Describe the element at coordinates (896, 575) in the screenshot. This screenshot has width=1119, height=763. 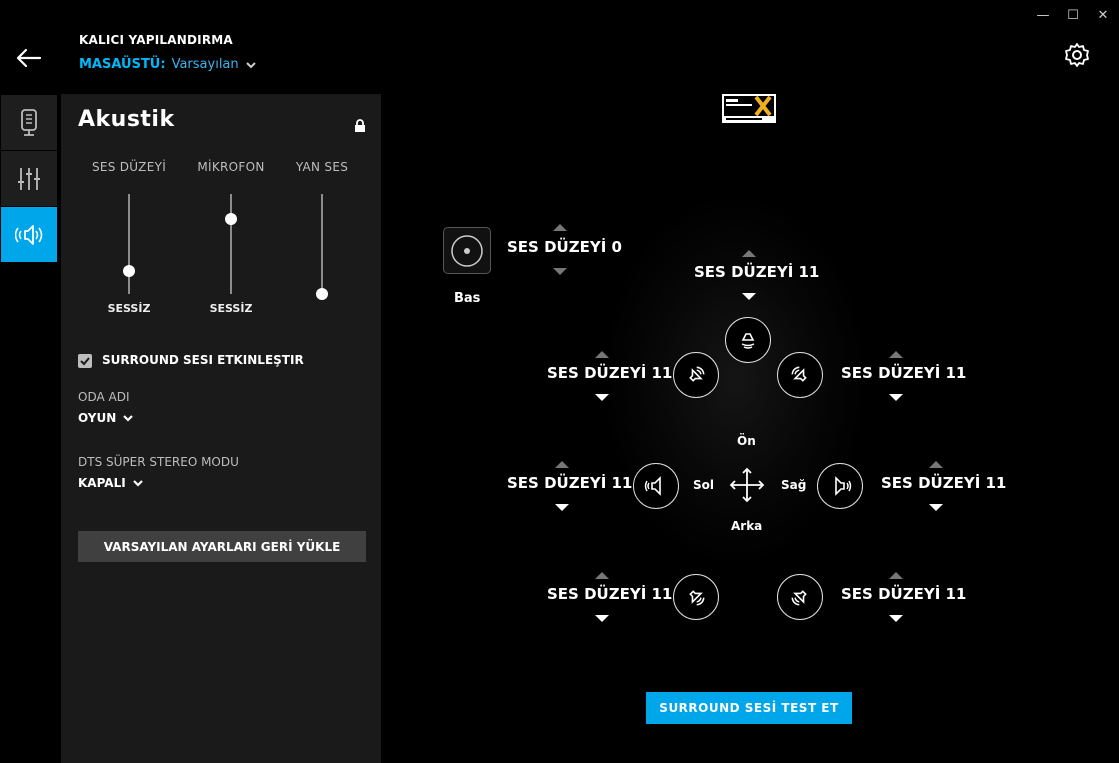
I see `rear-right-level-up` at that location.